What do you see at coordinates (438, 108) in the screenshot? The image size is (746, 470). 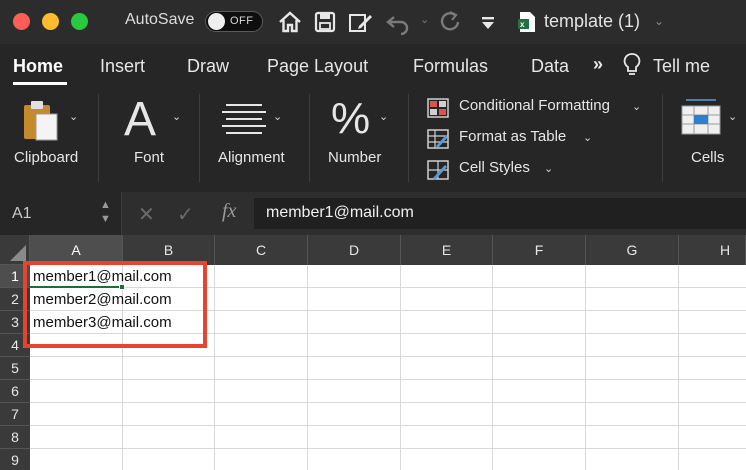 I see `conditional-formatting-icon` at bounding box center [438, 108].